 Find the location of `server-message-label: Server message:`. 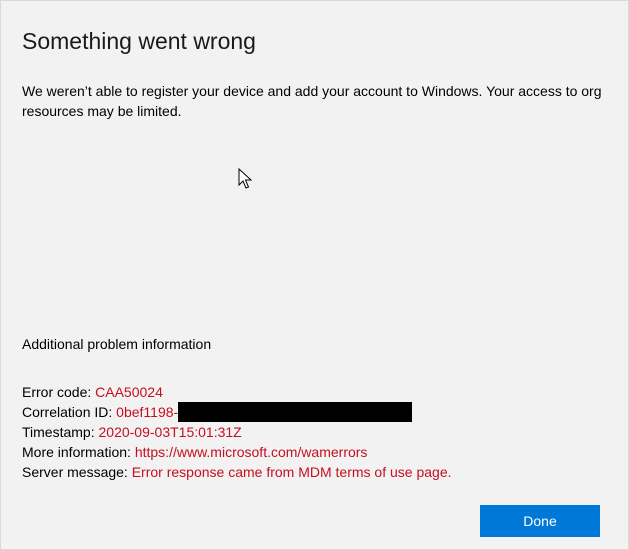

server-message-label: Server message: is located at coordinates (77, 472).